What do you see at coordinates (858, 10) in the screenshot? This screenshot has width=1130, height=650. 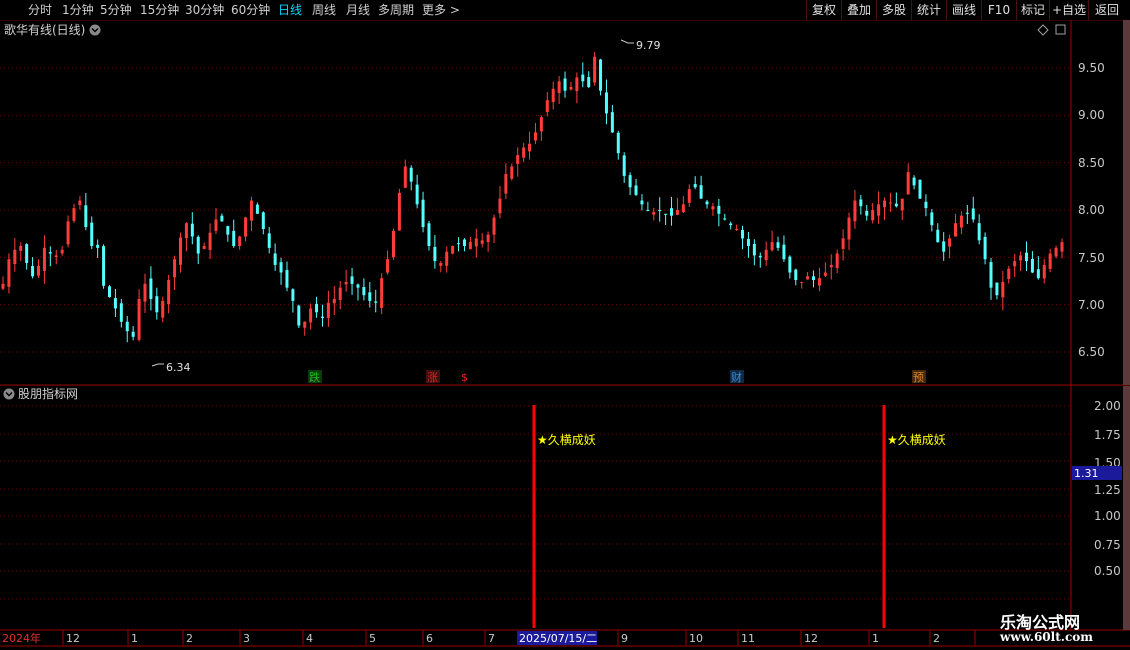 I see `toolbar-button-overlay: 叠加` at bounding box center [858, 10].